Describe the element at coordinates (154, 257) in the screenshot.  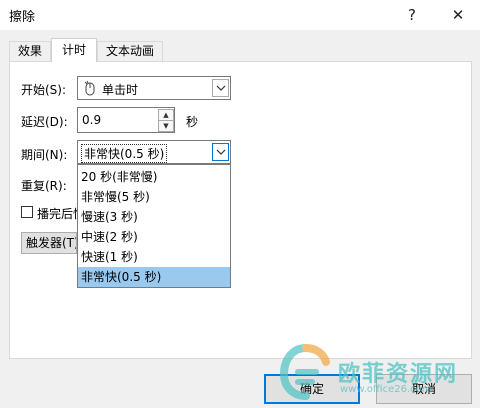
I see `duration-option: 快速(1 秒)` at that location.